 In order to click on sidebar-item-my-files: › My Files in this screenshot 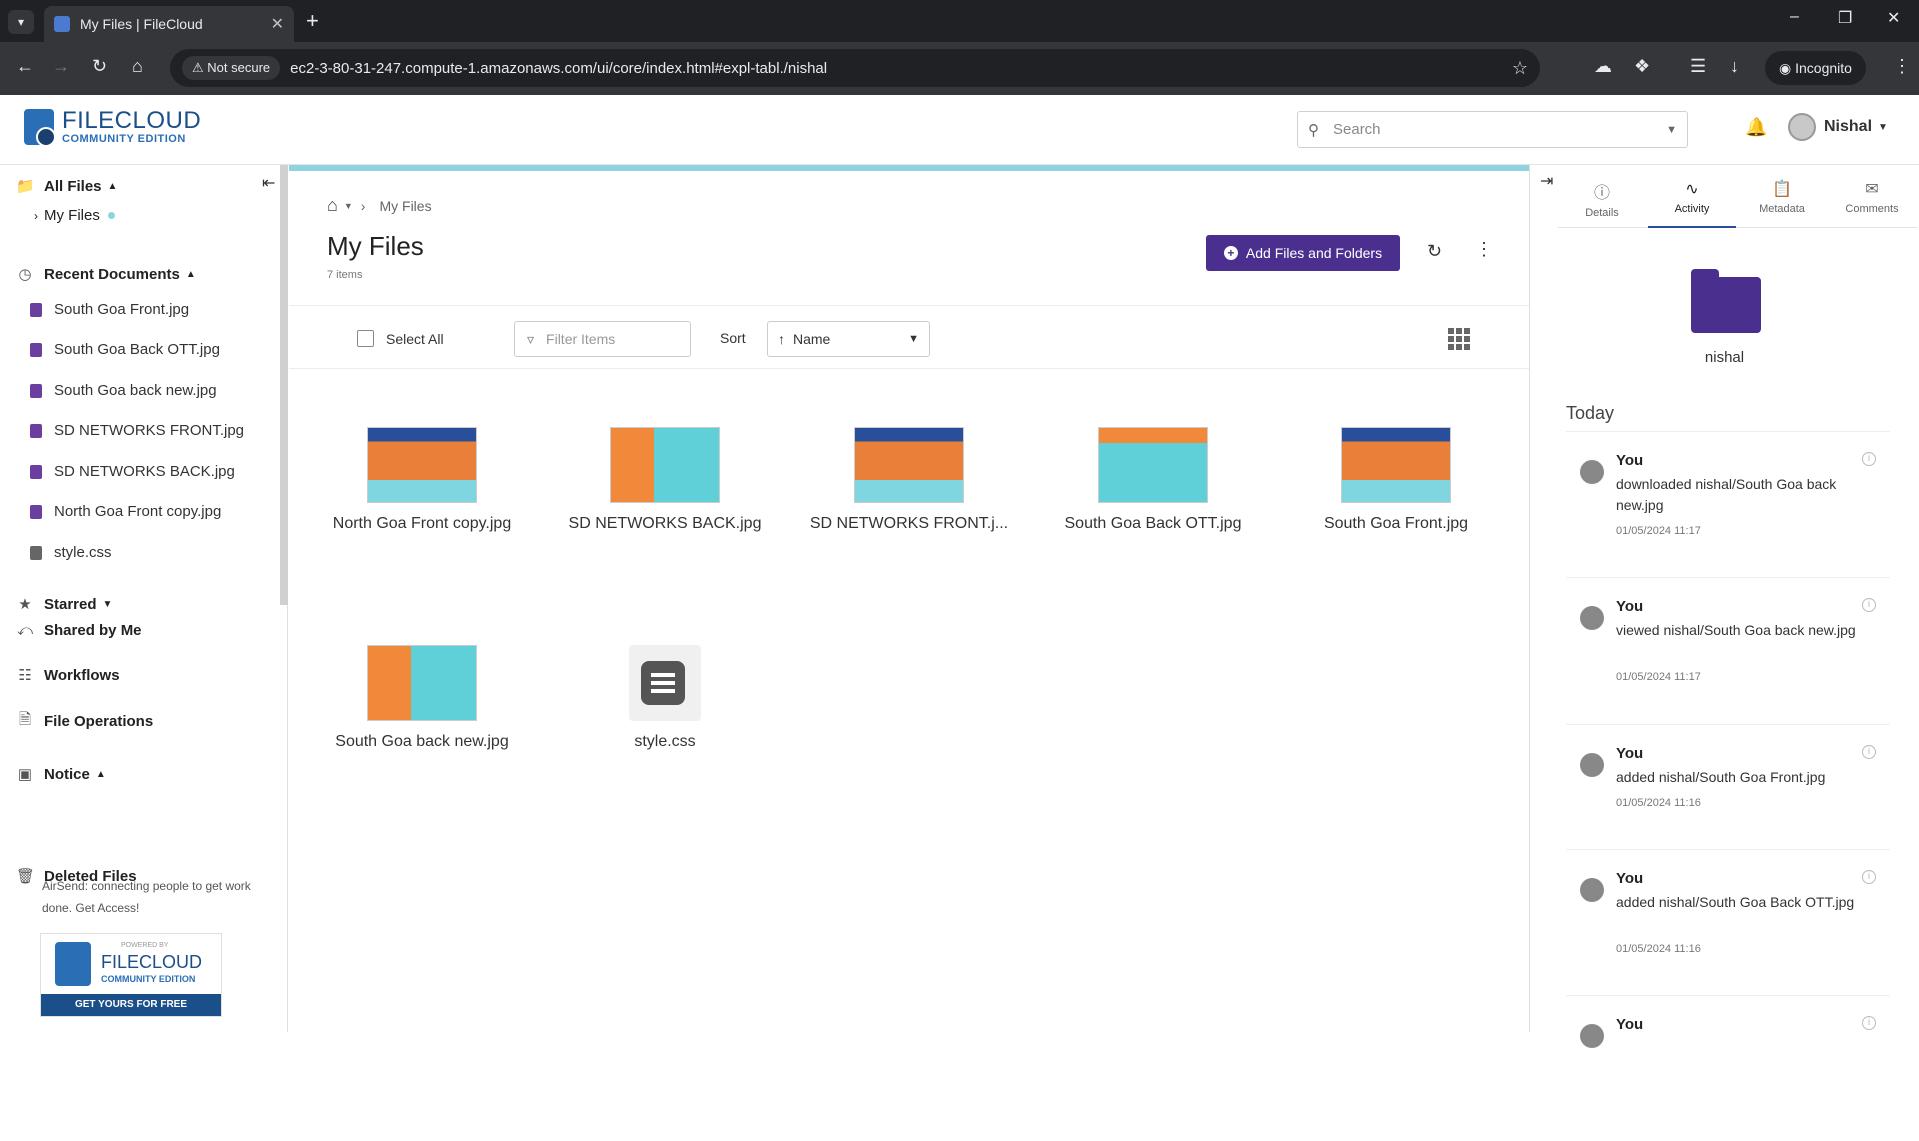, I will do `click(74, 215)`.